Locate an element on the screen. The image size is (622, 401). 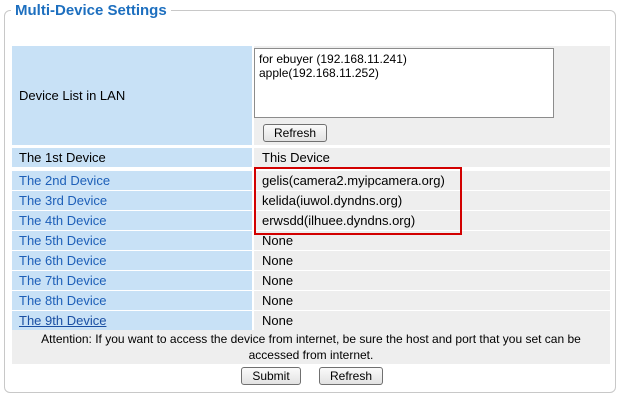
device-1-label: The 1st Device is located at coordinates (132, 157).